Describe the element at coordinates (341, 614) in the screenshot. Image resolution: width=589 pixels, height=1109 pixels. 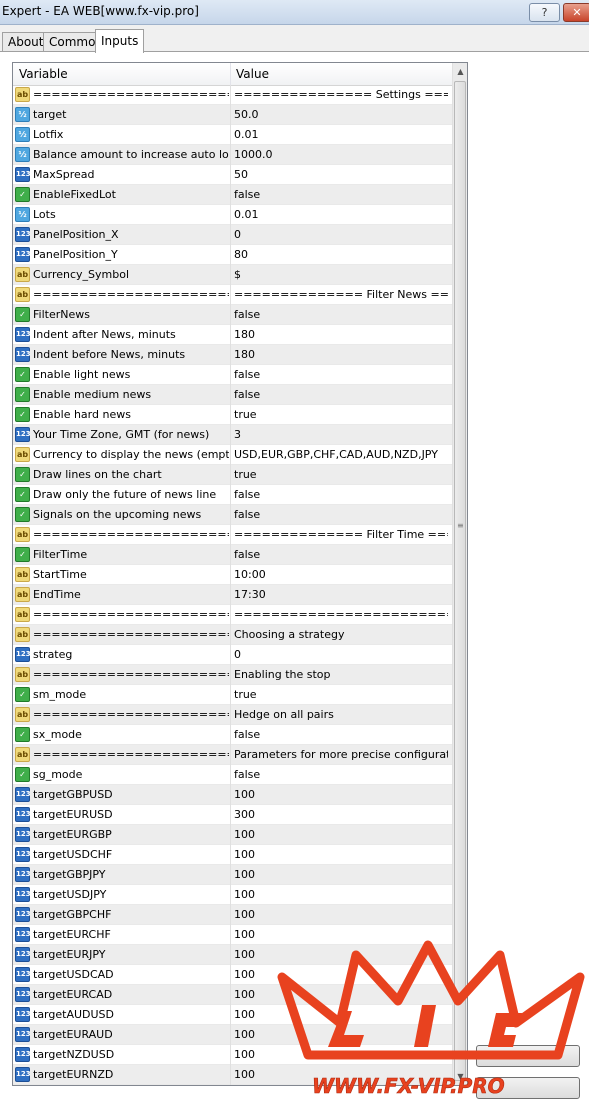
I see `variable-value: ========================================` at that location.